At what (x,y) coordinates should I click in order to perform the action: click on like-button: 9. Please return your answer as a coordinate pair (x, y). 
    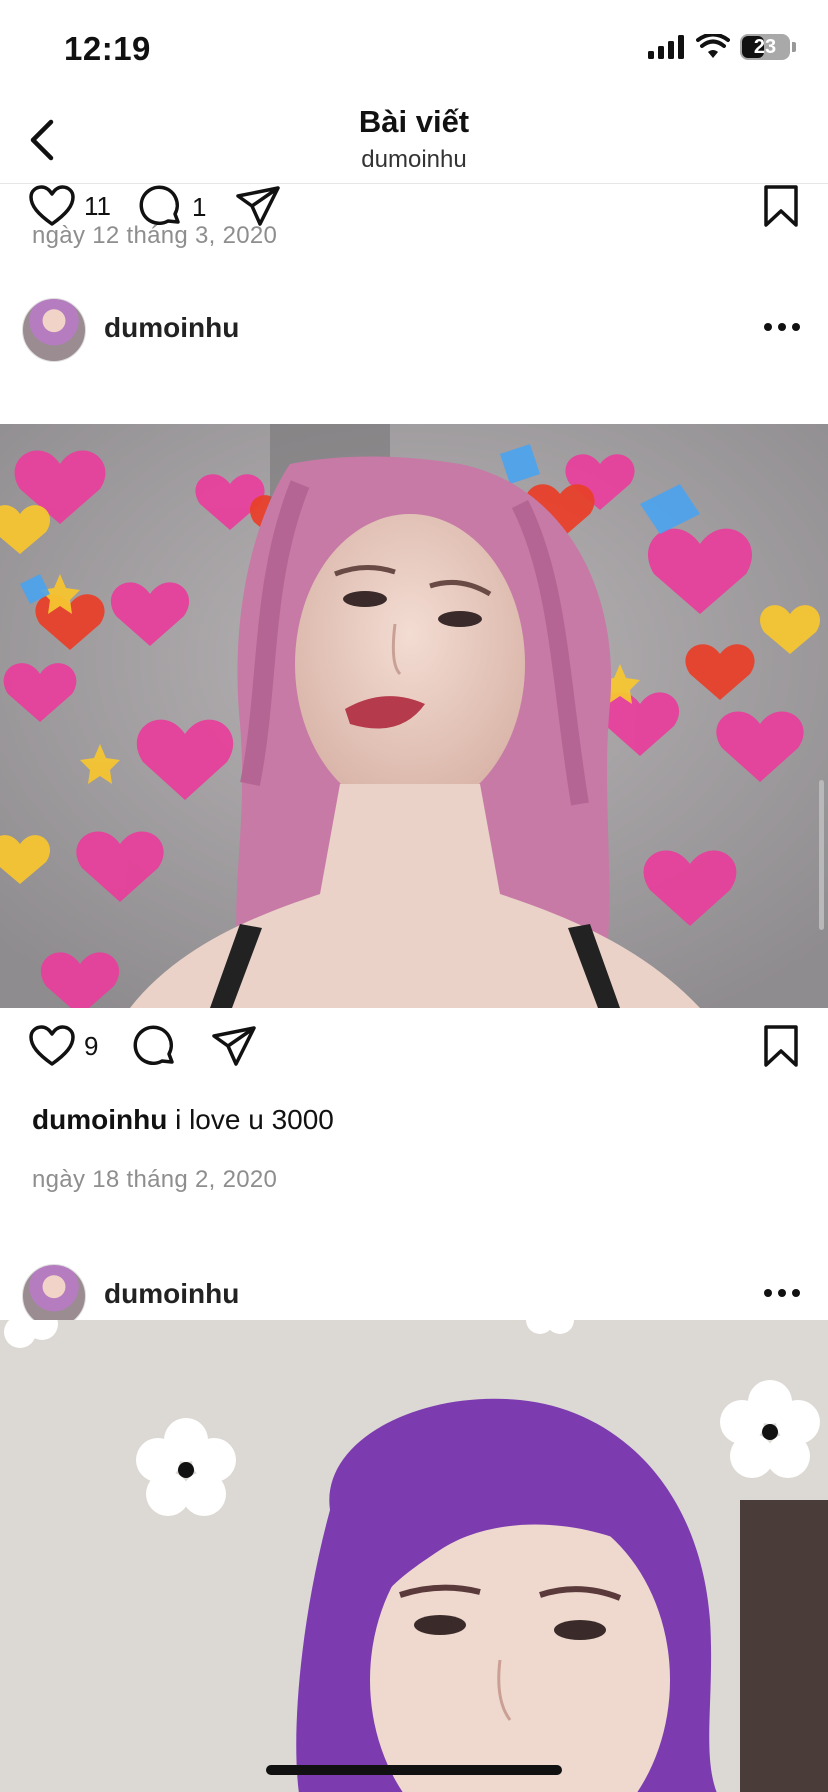
    Looking at the image, I should click on (63, 1046).